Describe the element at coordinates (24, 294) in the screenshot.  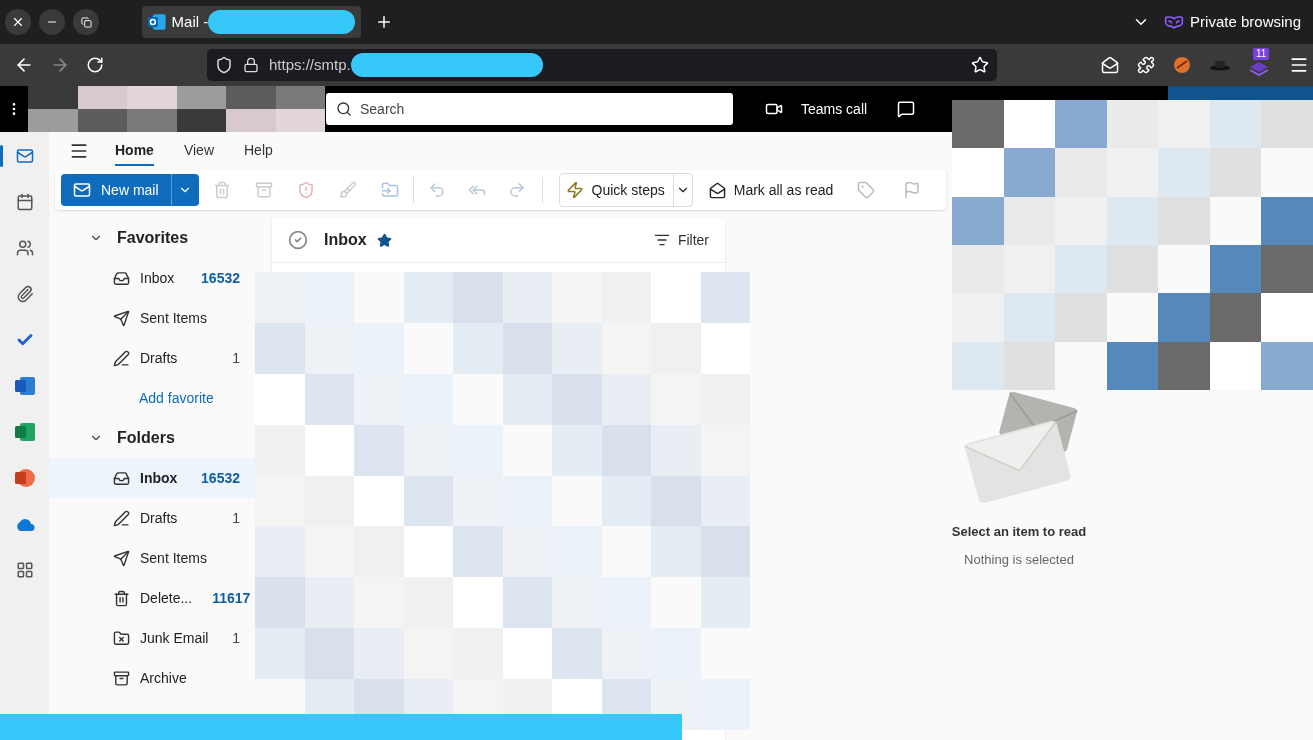
I see `paperclip-icon` at that location.